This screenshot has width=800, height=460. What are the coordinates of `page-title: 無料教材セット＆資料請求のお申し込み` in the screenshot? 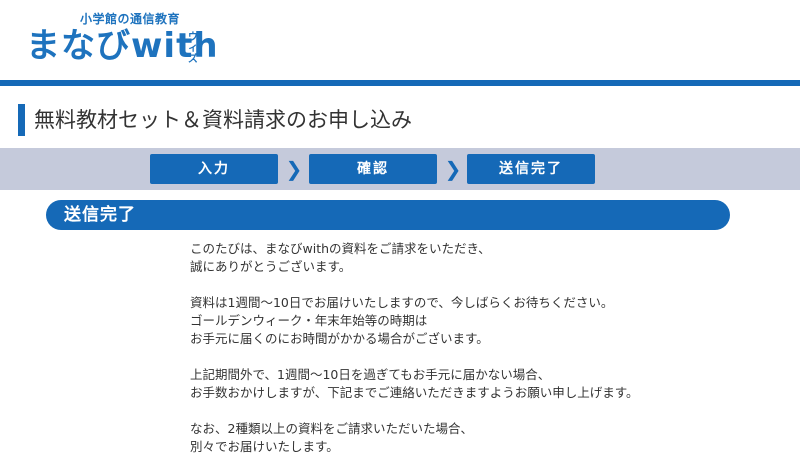 It's located at (223, 120).